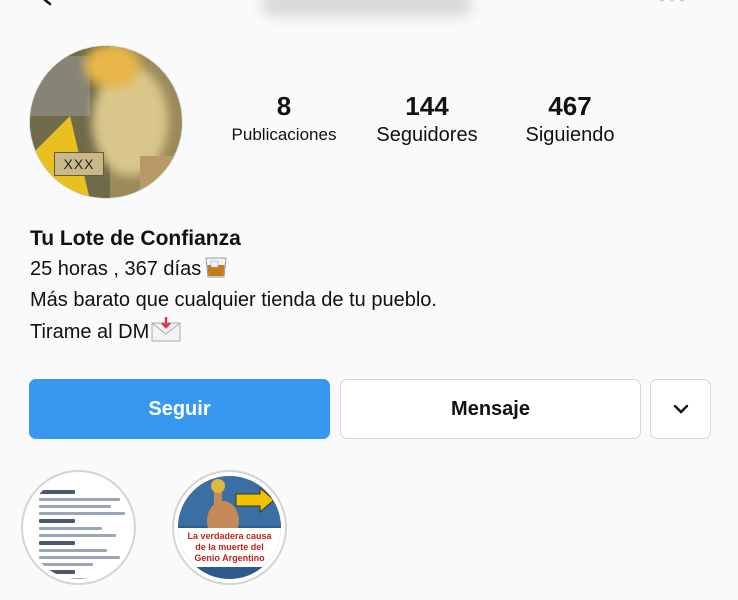 This screenshot has width=738, height=600. I want to click on chevron-down-icon, so click(680, 409).